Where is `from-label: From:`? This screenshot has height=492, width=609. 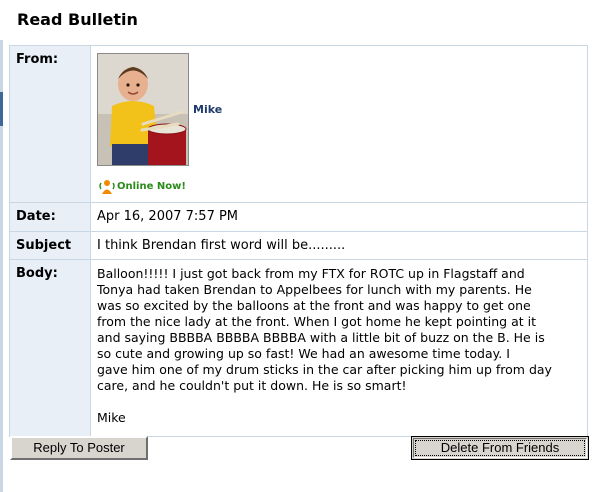 from-label: From: is located at coordinates (50, 124).